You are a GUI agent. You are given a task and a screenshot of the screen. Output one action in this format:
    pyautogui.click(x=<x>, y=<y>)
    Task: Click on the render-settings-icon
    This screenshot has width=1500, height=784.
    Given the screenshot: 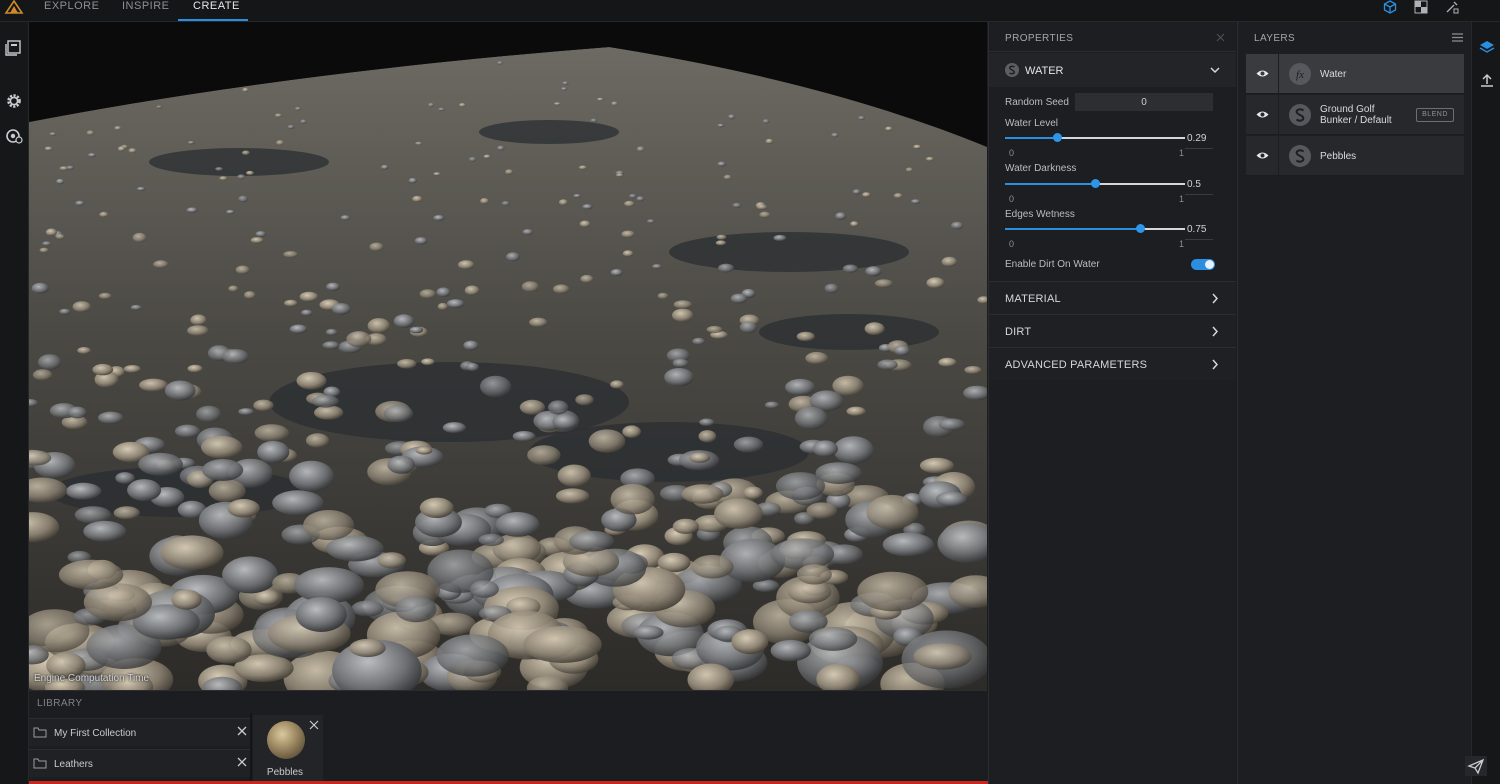 What is the action you would take?
    pyautogui.click(x=14, y=136)
    